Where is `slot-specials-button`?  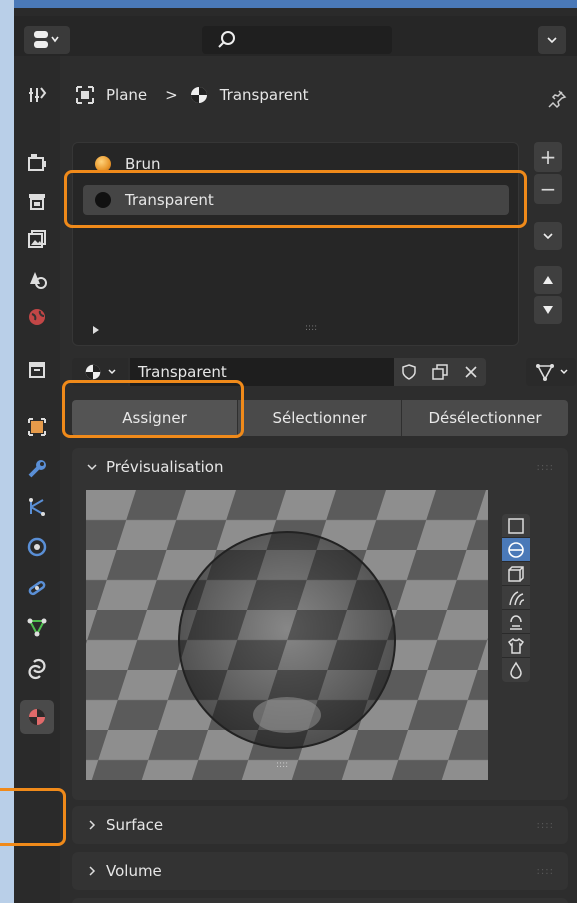
slot-specials-button is located at coordinates (548, 236).